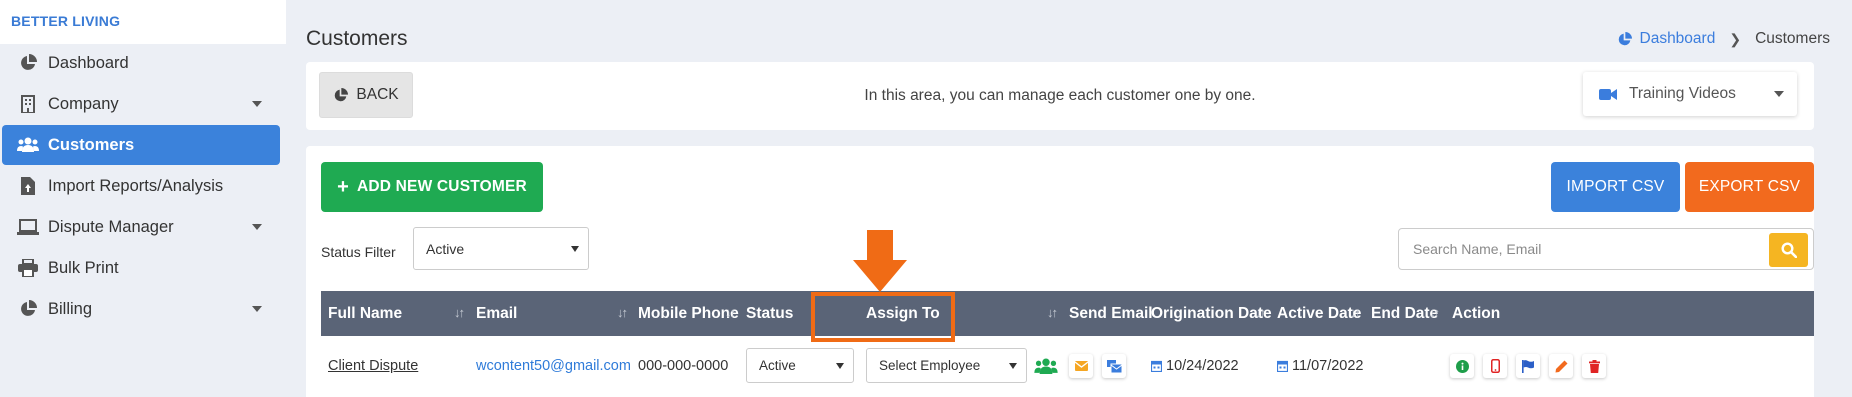 The image size is (1852, 397). What do you see at coordinates (28, 145) in the screenshot?
I see `users-icon` at bounding box center [28, 145].